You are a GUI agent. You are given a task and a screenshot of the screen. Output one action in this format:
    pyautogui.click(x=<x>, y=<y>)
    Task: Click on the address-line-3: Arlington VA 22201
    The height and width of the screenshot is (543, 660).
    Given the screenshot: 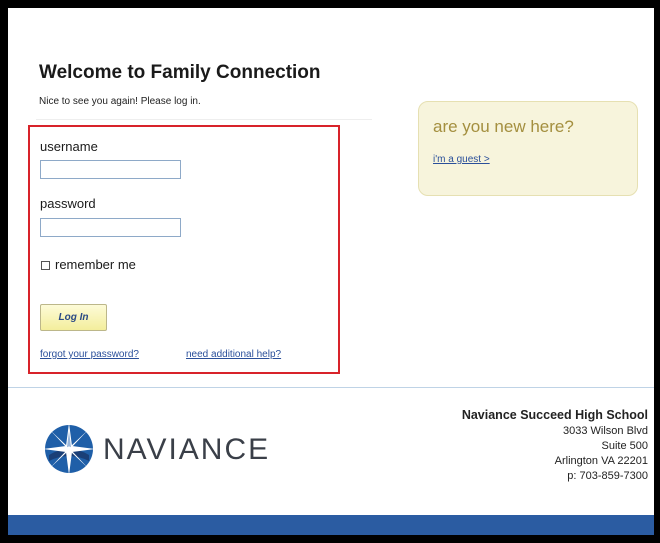 What is the action you would take?
    pyautogui.click(x=601, y=461)
    